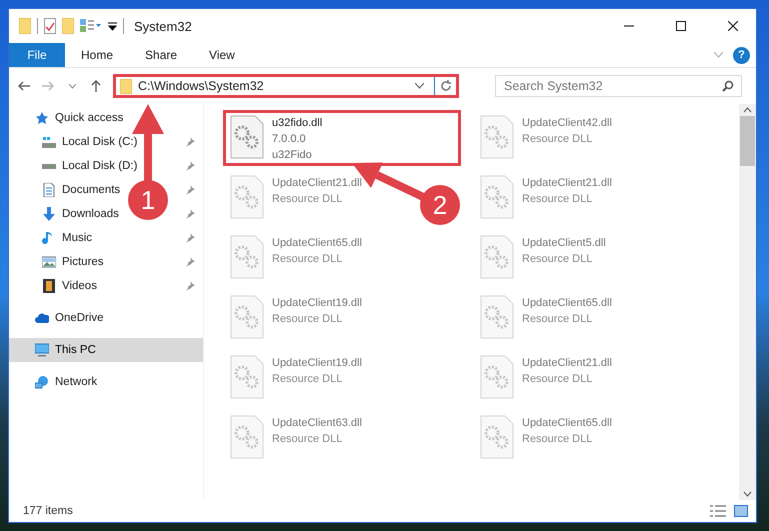 The width and height of the screenshot is (769, 531). Describe the element at coordinates (564, 243) in the screenshot. I see `file-name: UpdateClient5.dll` at that location.